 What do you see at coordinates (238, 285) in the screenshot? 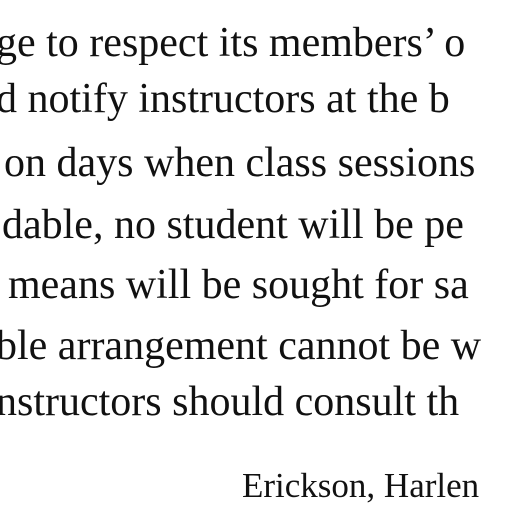
I see `policy-text-line-5: means will be sought for sa` at bounding box center [238, 285].